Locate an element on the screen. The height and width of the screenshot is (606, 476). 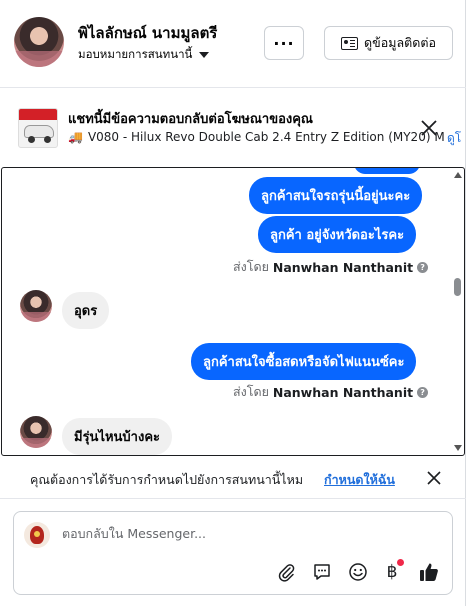
payment-button: ฿ is located at coordinates (392, 571).